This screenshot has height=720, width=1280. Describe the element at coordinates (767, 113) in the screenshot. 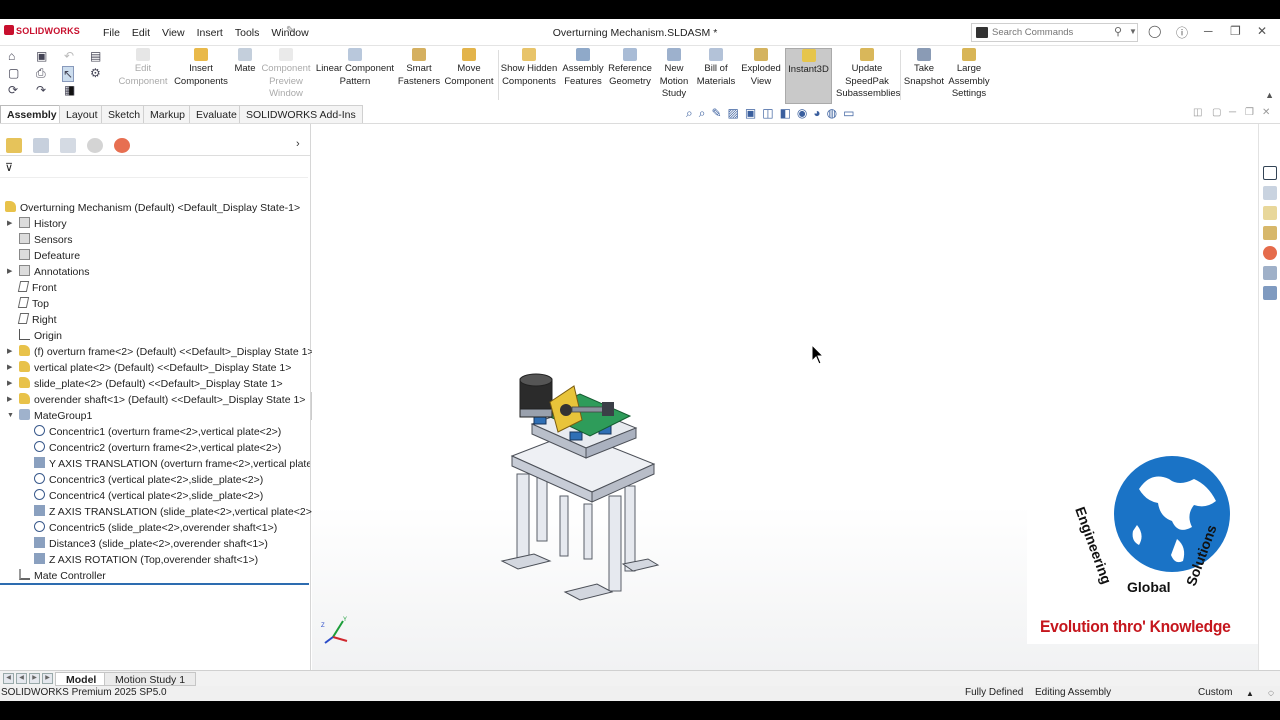

I see `view-orientation-icon: ◫` at that location.